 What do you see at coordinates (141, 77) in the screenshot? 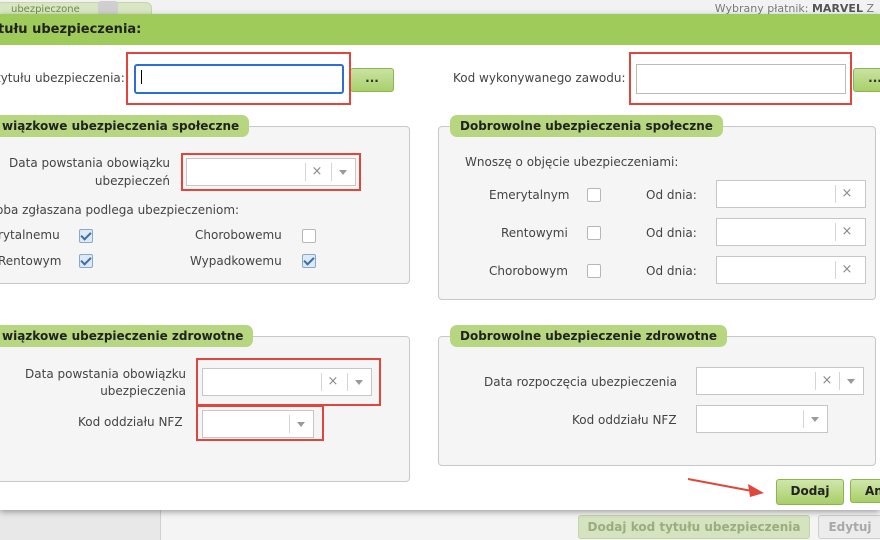
I see `text-caret` at bounding box center [141, 77].